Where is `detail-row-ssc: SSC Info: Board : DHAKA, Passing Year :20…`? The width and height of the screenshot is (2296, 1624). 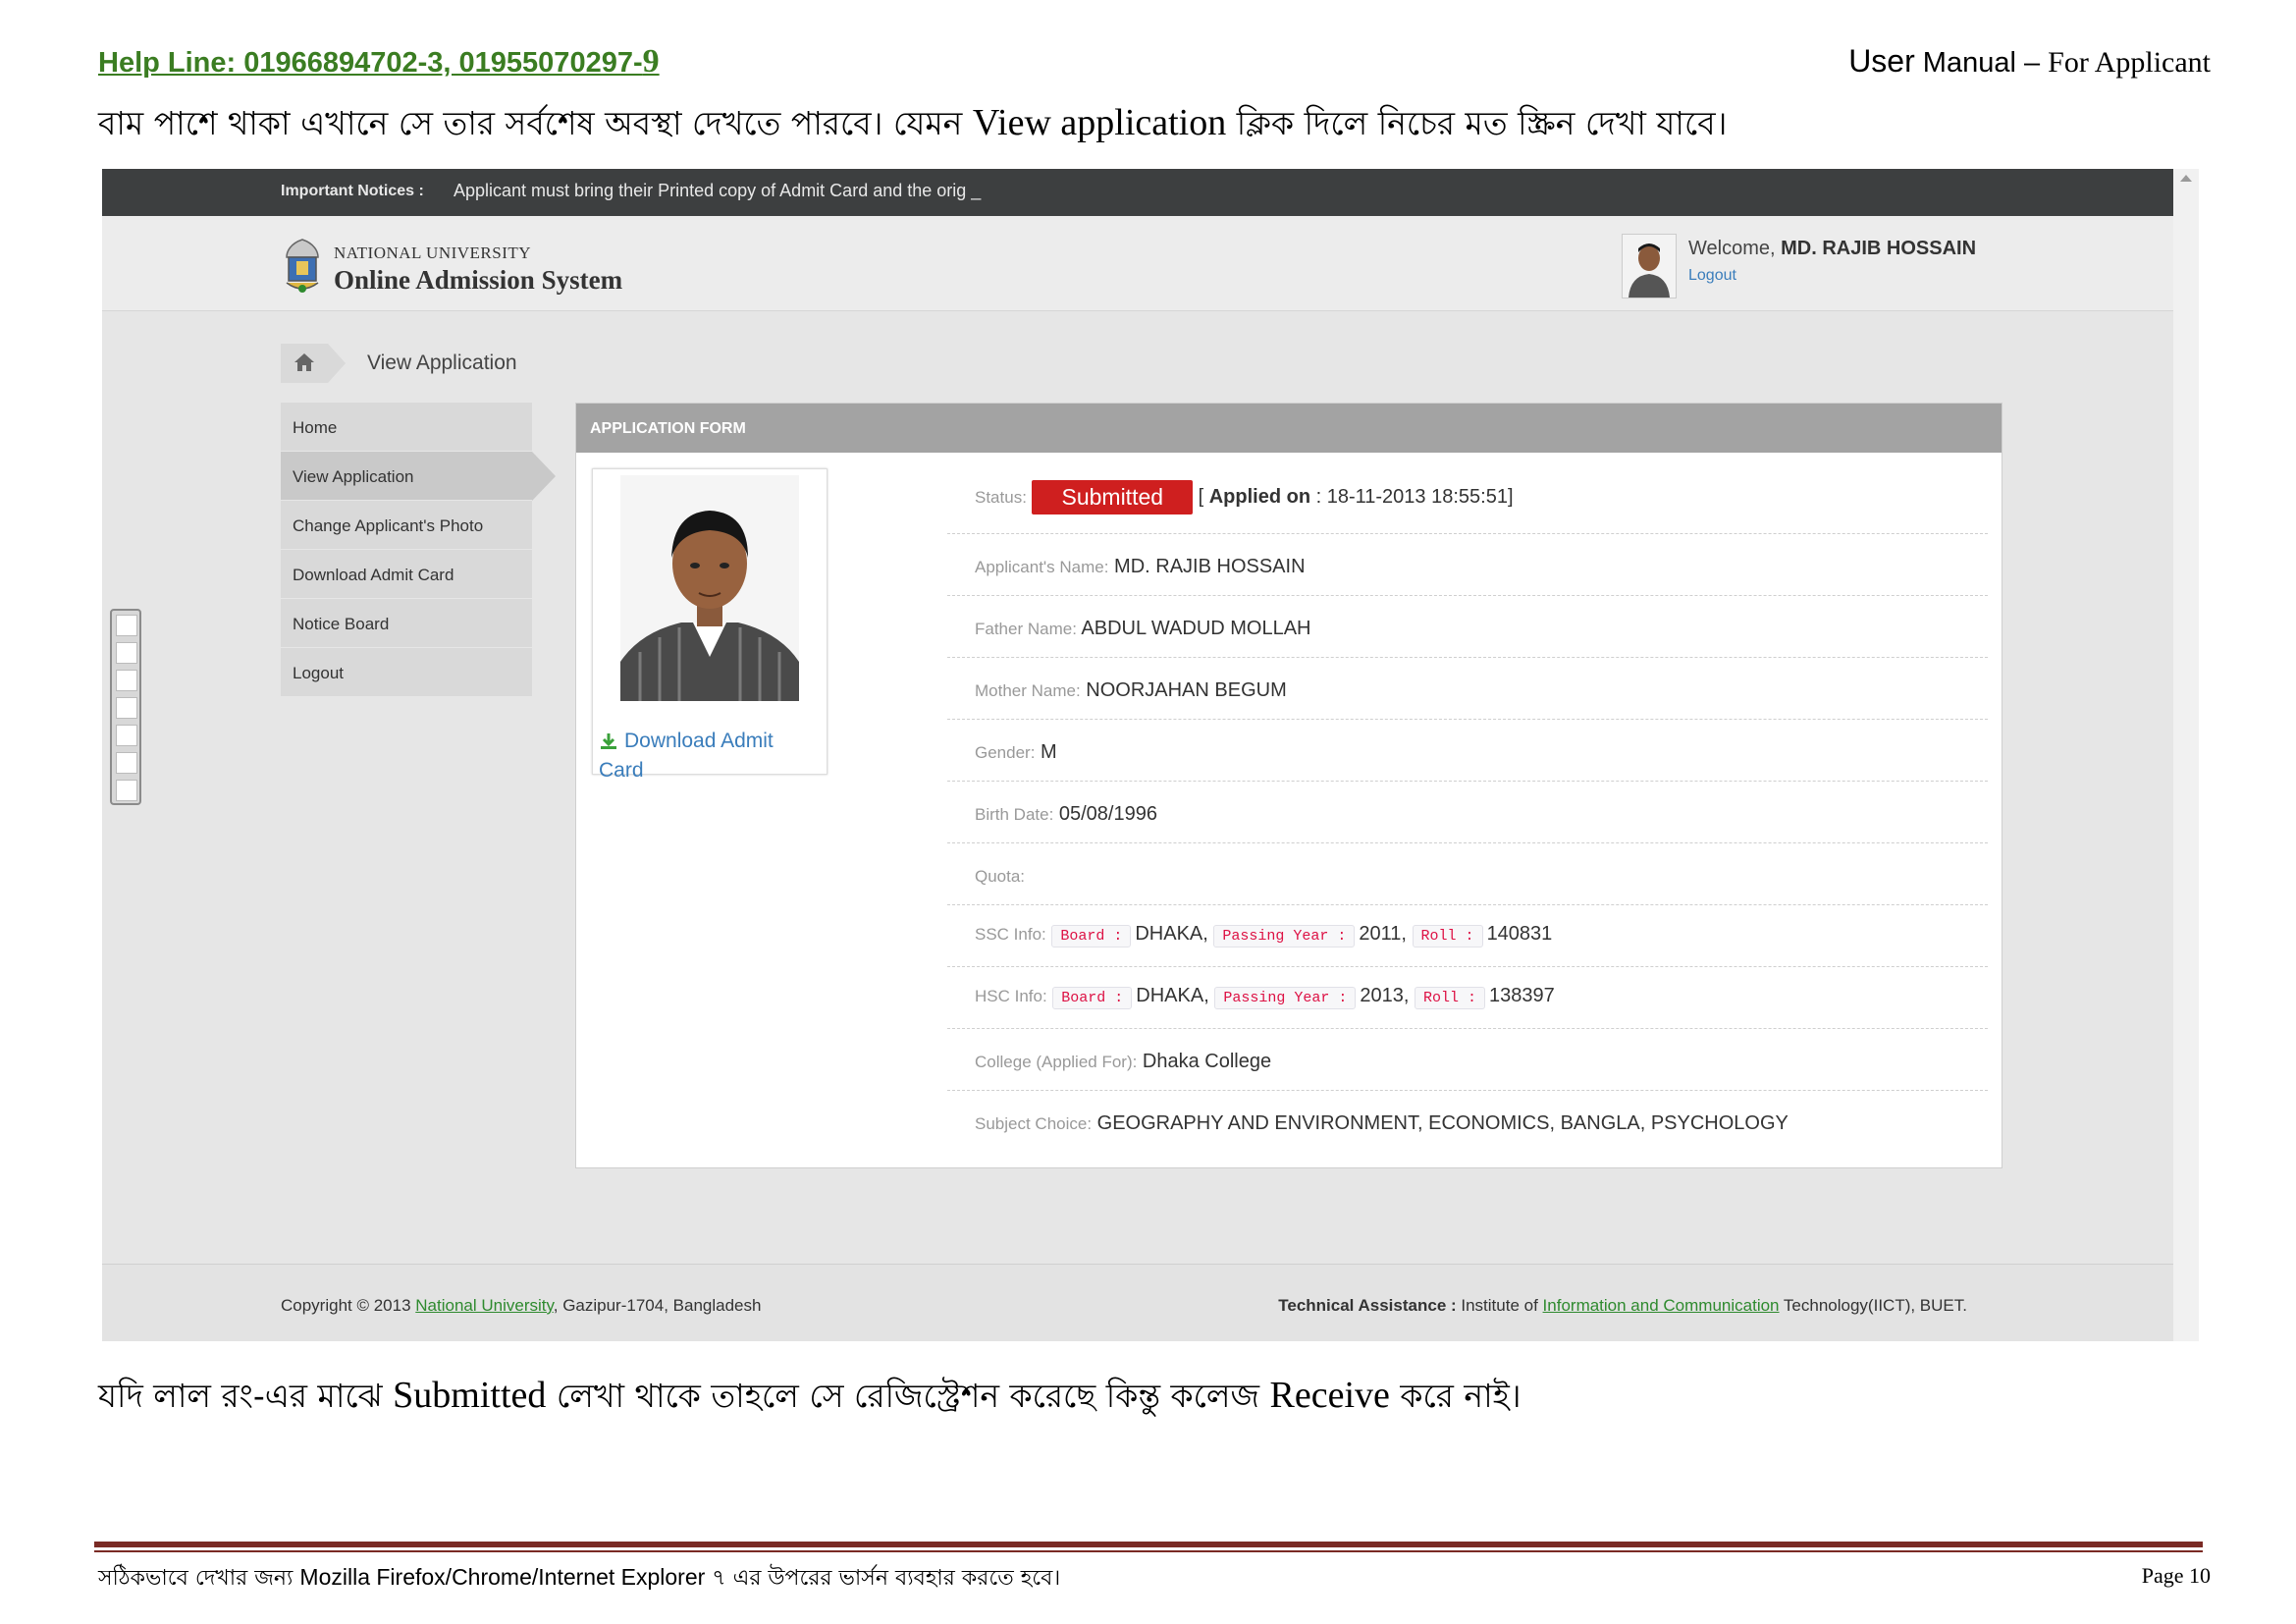 detail-row-ssc: SSC Info: Board : DHAKA, Passing Year :20… is located at coordinates (1467, 936).